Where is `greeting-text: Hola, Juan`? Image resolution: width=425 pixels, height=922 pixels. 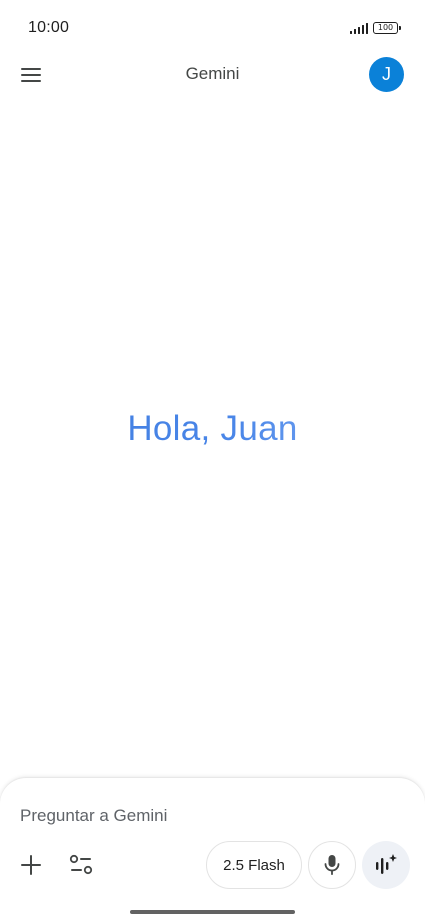
greeting-text: Hola, Juan is located at coordinates (212, 429).